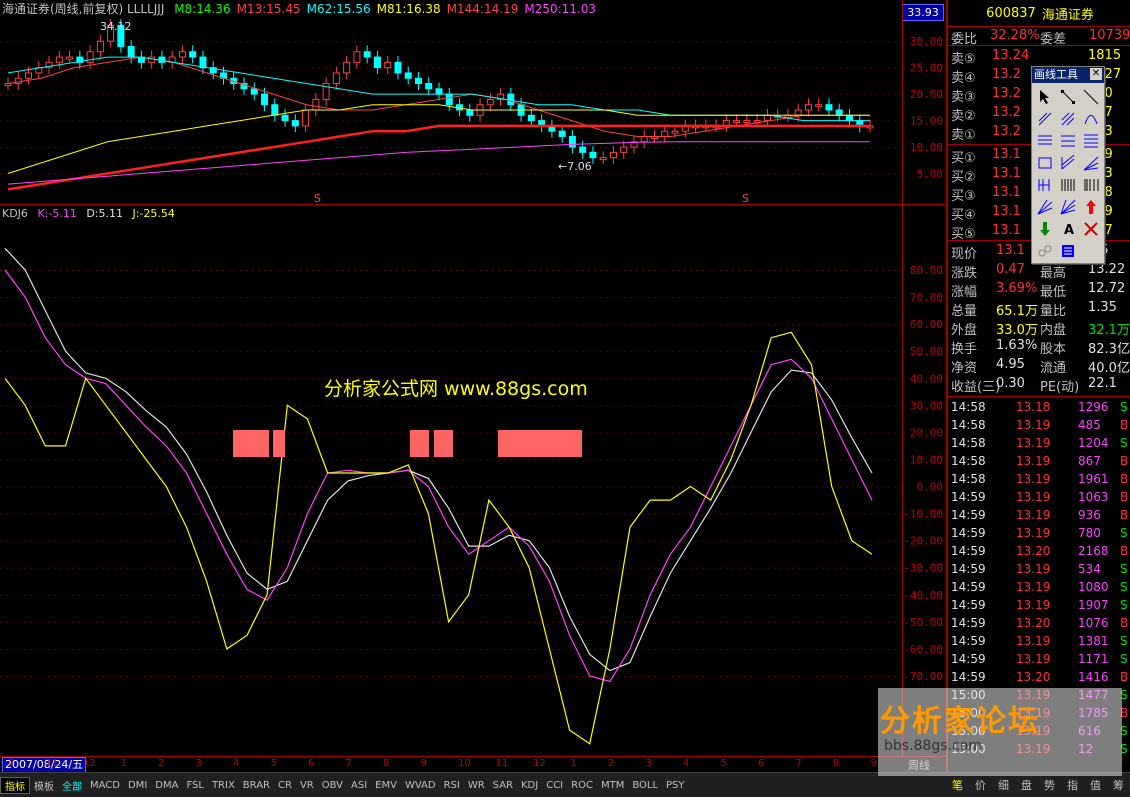 This screenshot has width=1130, height=797. What do you see at coordinates (195, 785) in the screenshot?
I see `tab-fsl: FSL` at bounding box center [195, 785].